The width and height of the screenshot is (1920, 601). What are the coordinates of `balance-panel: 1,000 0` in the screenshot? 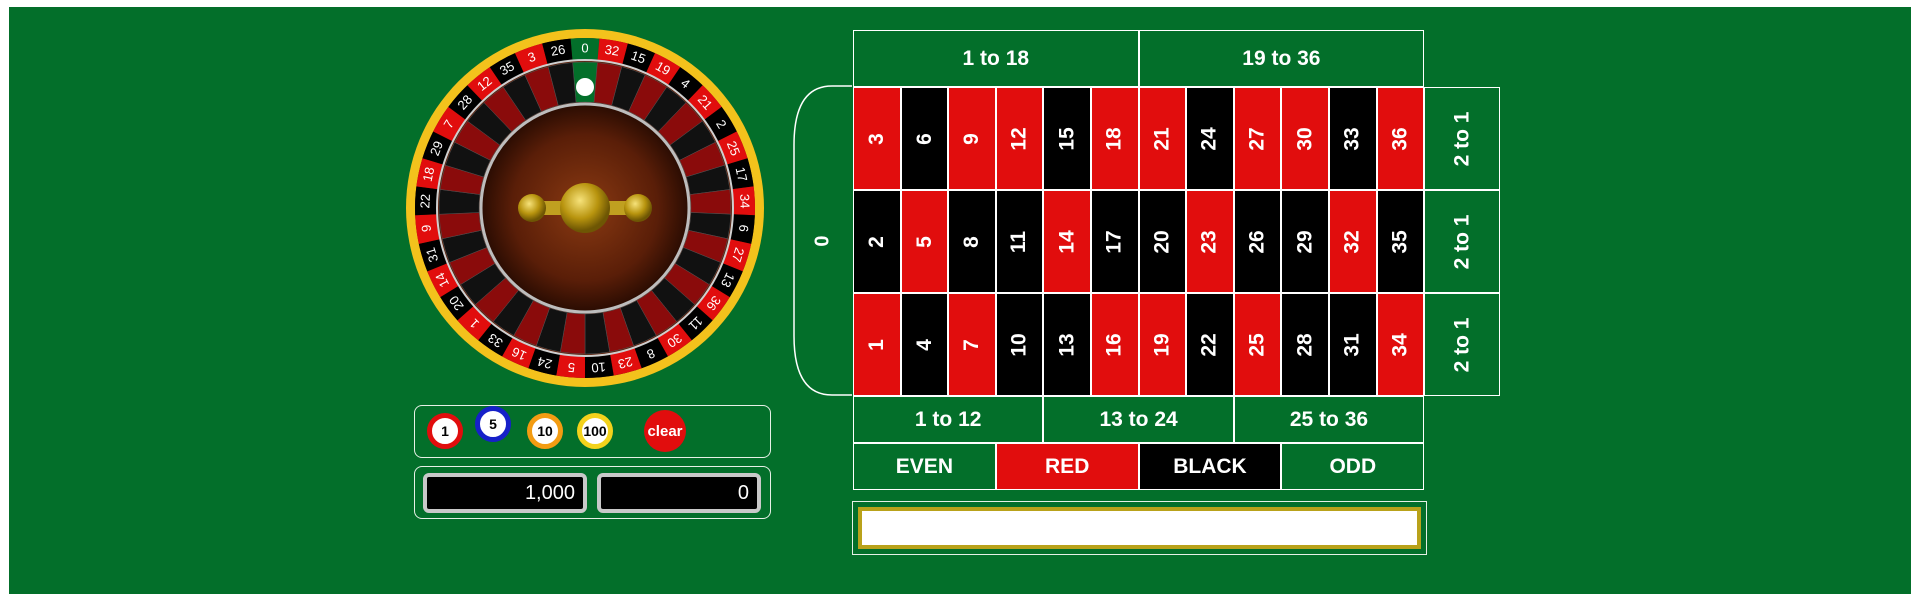 It's located at (592, 492).